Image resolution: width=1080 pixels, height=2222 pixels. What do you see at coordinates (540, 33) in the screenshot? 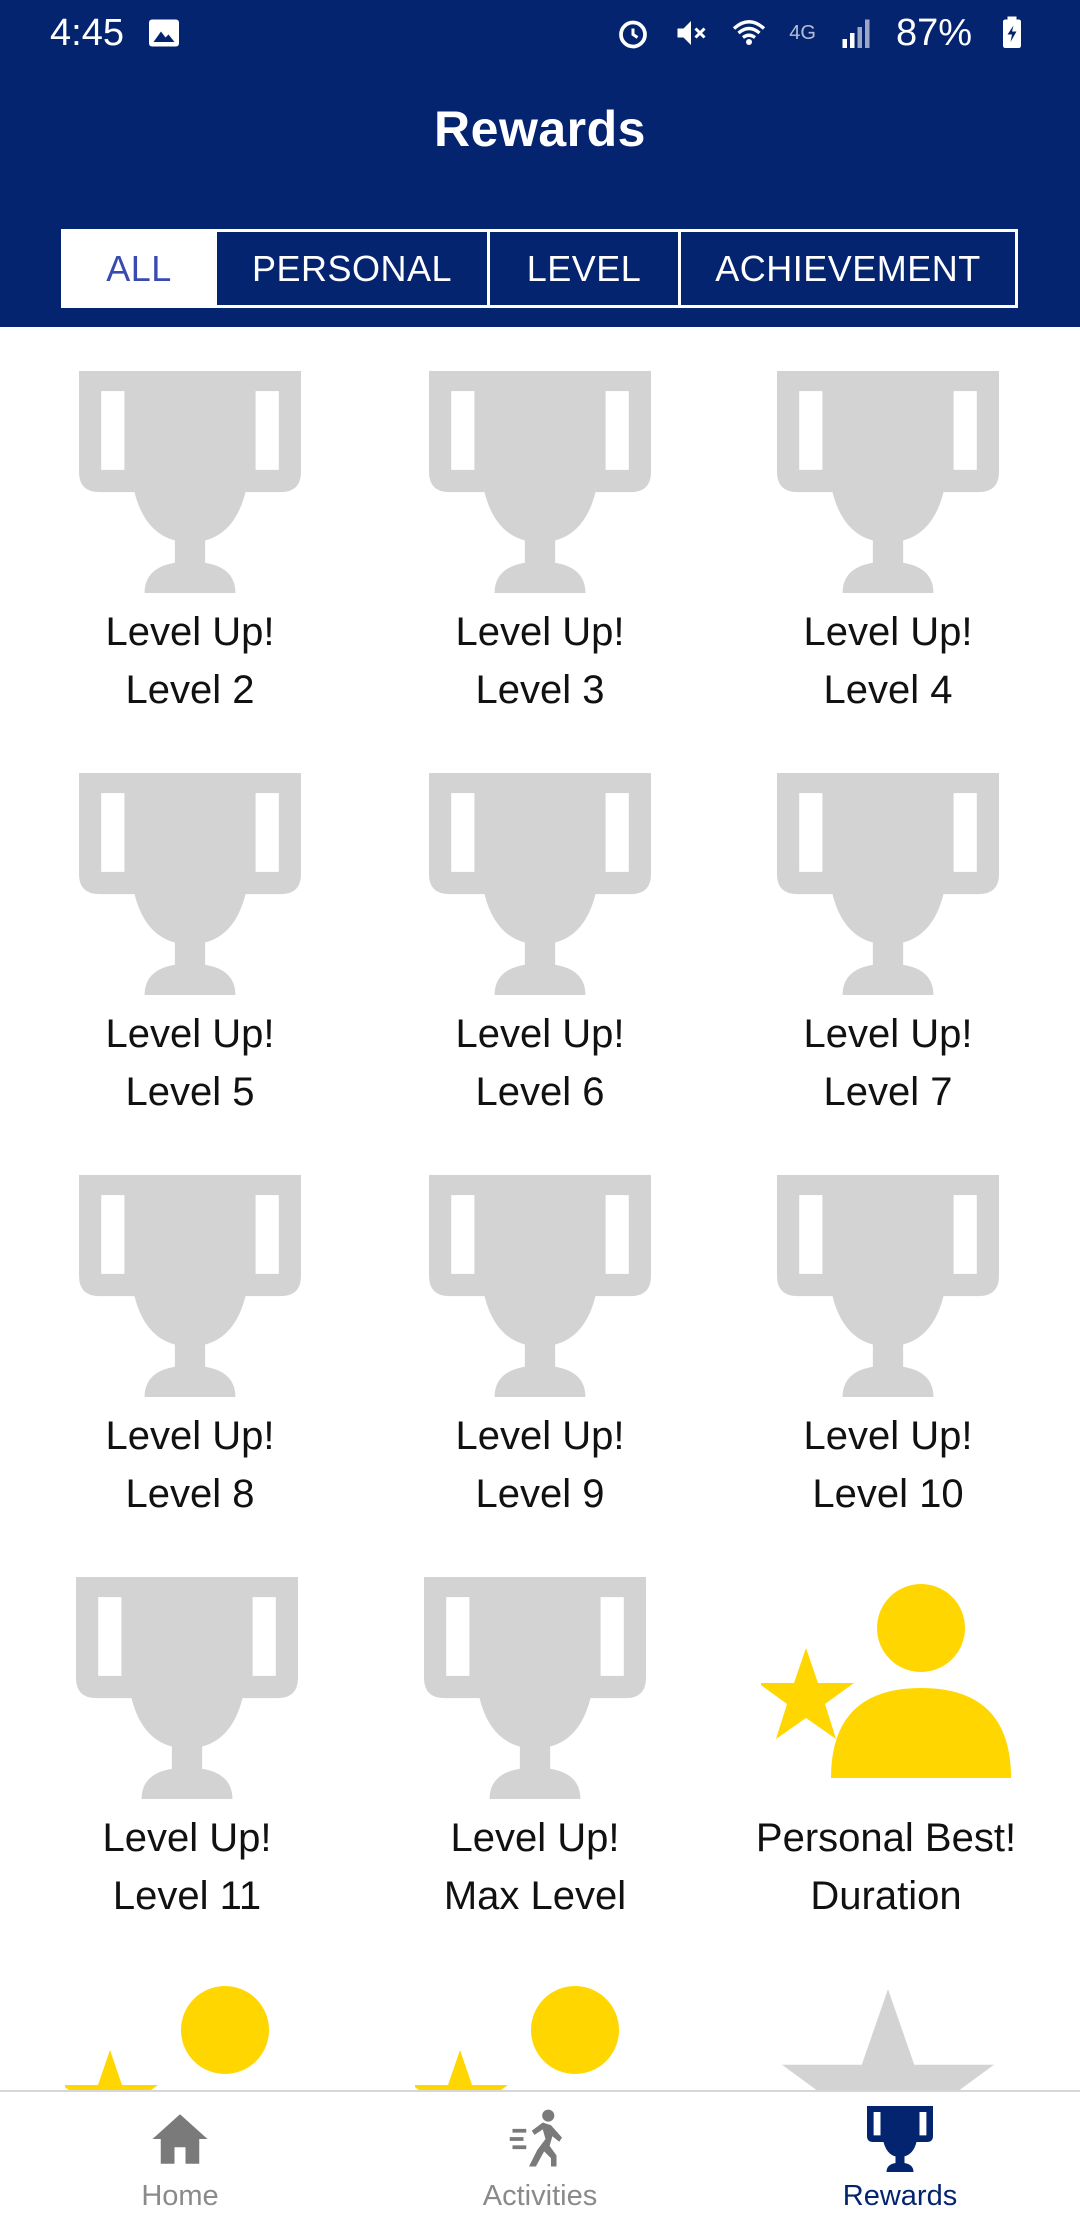
I see `status-bar: 4:45 4G 87%` at bounding box center [540, 33].